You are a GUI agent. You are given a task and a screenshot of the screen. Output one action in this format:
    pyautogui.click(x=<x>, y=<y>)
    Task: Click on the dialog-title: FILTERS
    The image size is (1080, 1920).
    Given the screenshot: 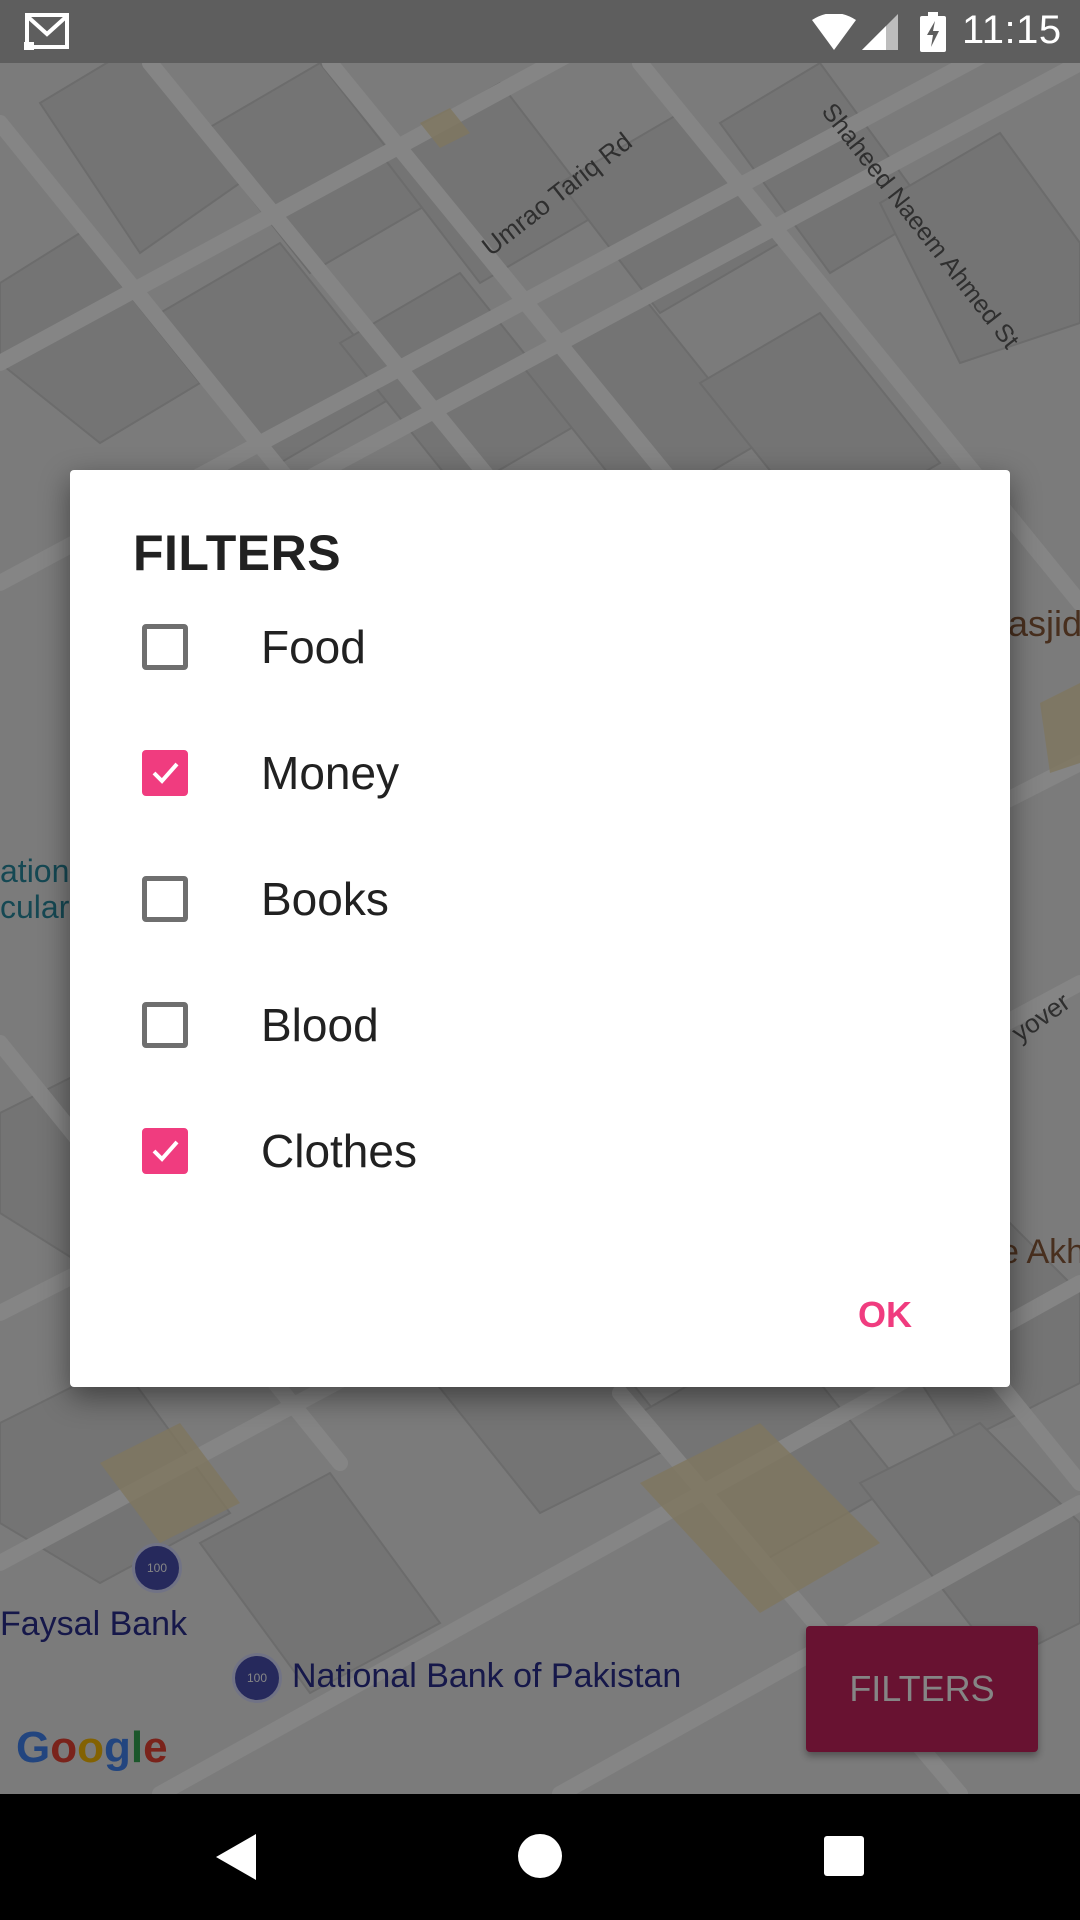 What is the action you would take?
    pyautogui.click(x=237, y=553)
    